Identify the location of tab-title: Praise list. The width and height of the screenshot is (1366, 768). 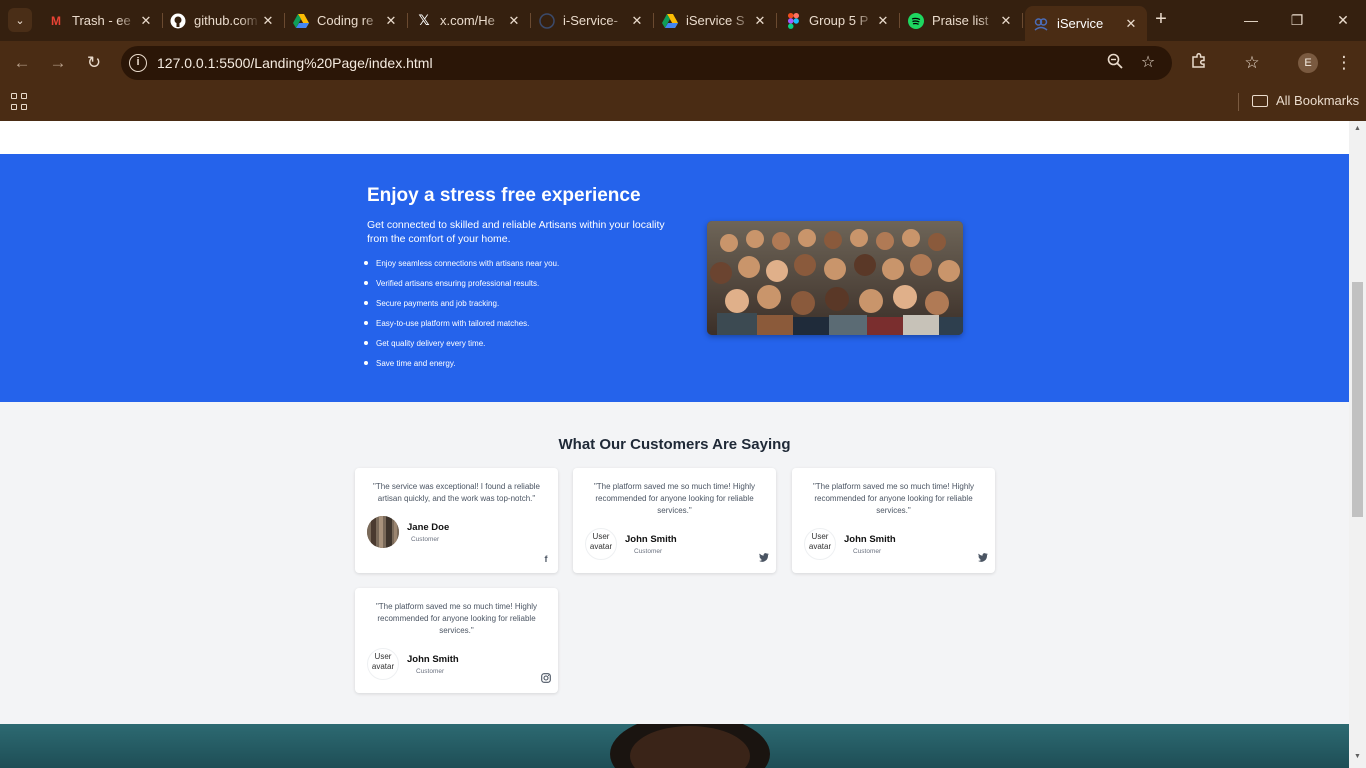
(960, 20).